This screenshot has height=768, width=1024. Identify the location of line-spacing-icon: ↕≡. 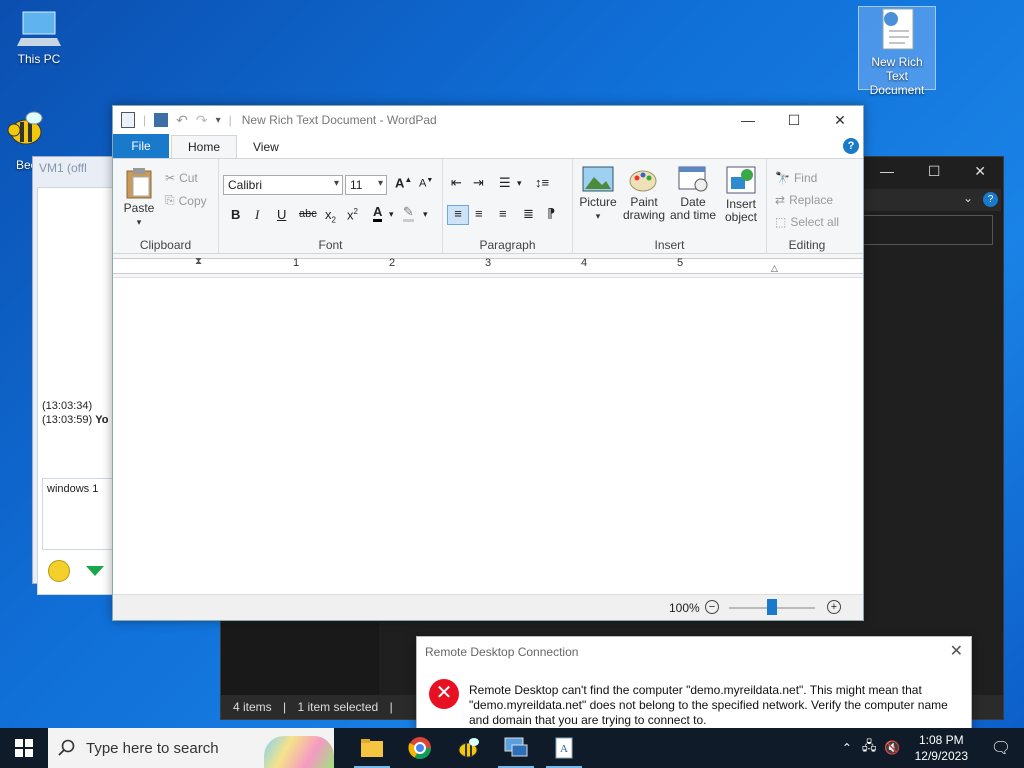
(542, 182).